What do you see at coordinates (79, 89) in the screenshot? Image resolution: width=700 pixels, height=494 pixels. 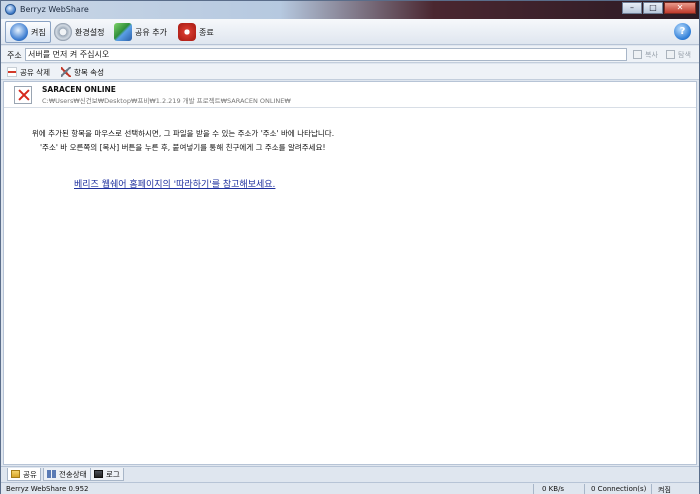 I see `shared-item-name: SARACEN ONLINE` at bounding box center [79, 89].